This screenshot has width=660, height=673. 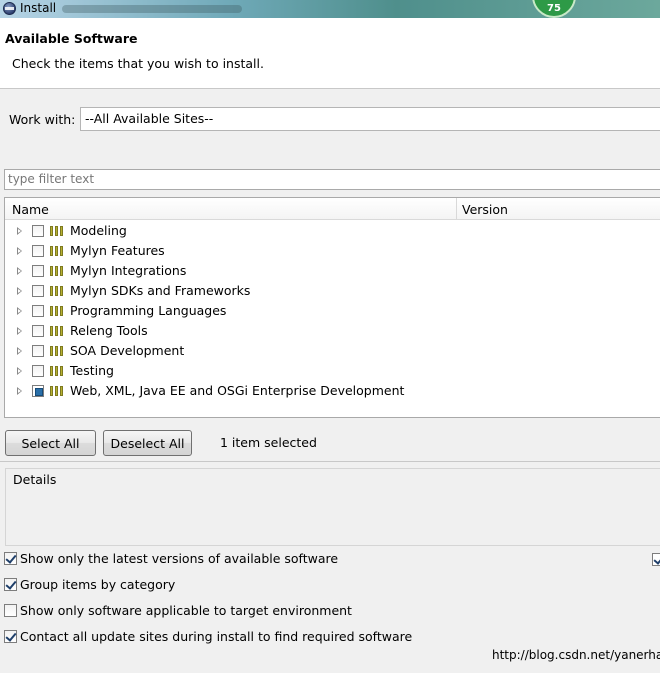 What do you see at coordinates (332, 507) in the screenshot?
I see `details-group` at bounding box center [332, 507].